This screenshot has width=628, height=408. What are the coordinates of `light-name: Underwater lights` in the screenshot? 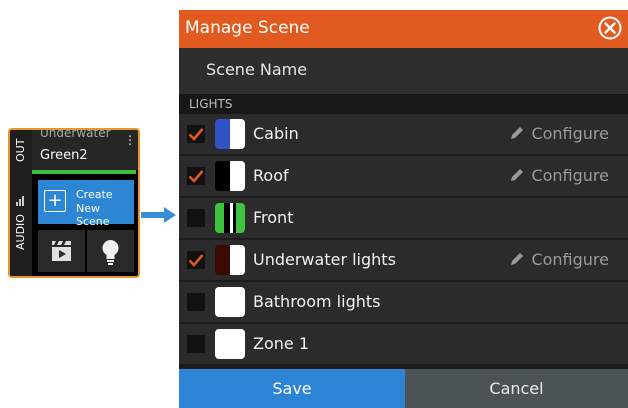 It's located at (324, 259).